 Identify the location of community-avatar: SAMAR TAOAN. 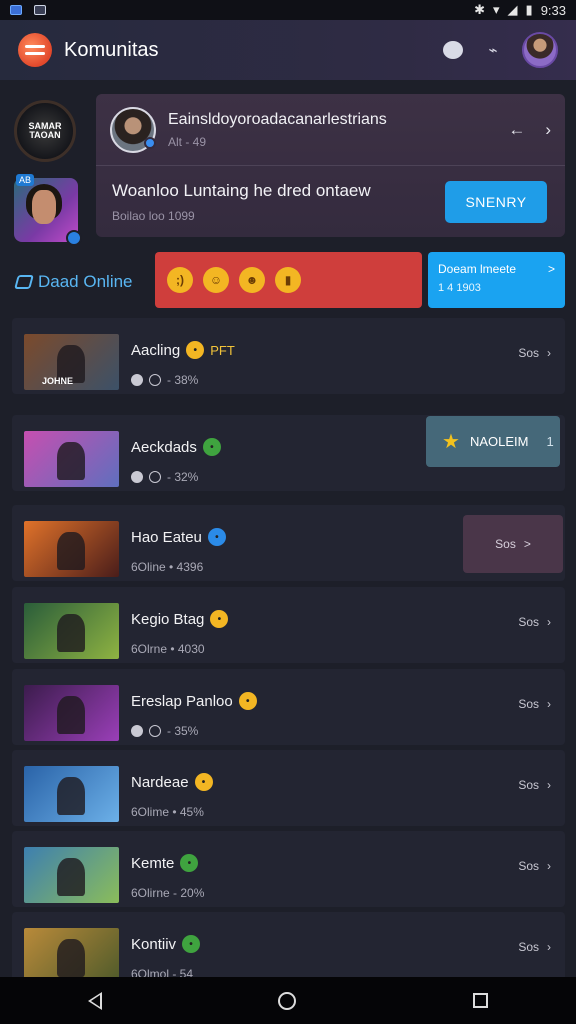
(45, 131).